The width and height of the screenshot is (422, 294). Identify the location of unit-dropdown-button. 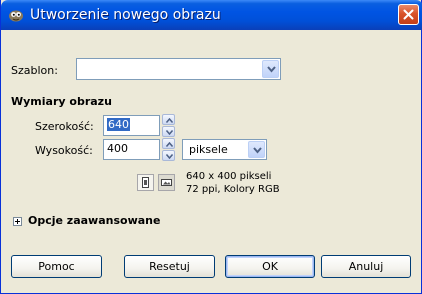
(256, 149).